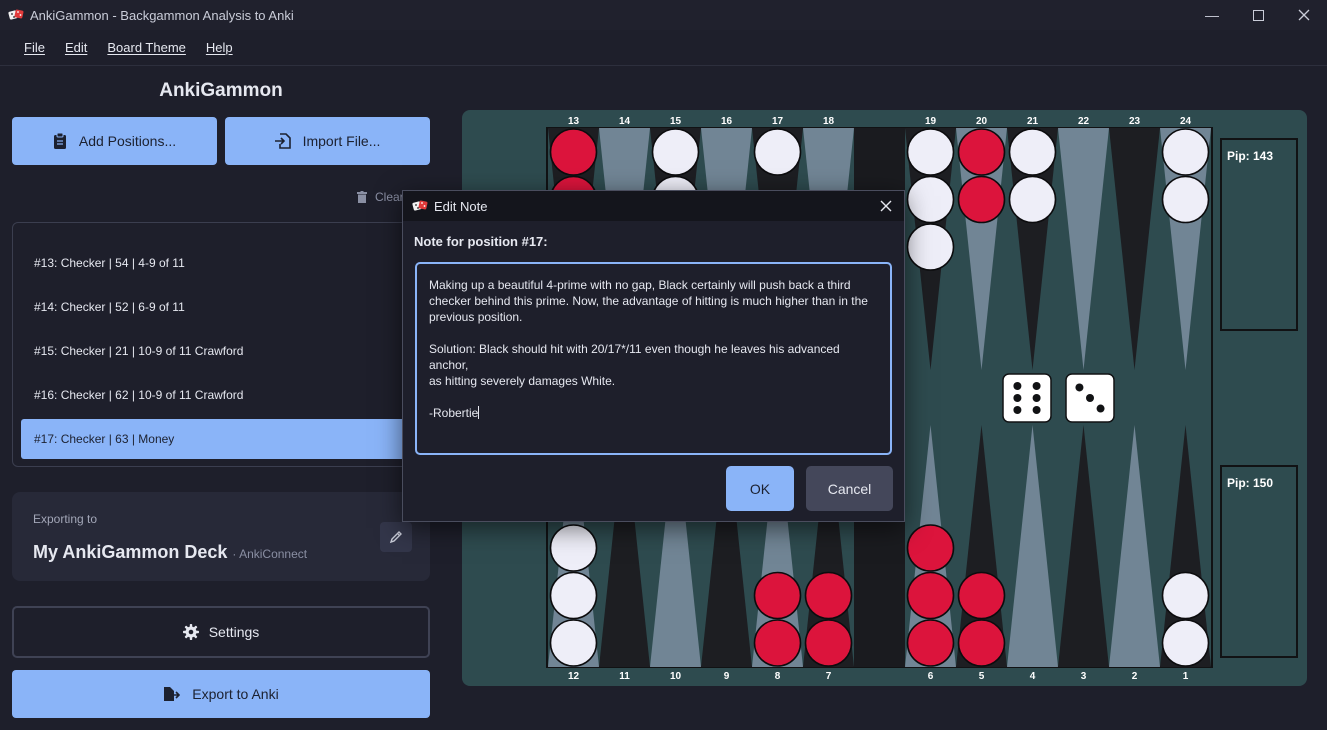  I want to click on app-dice-icon, so click(420, 205).